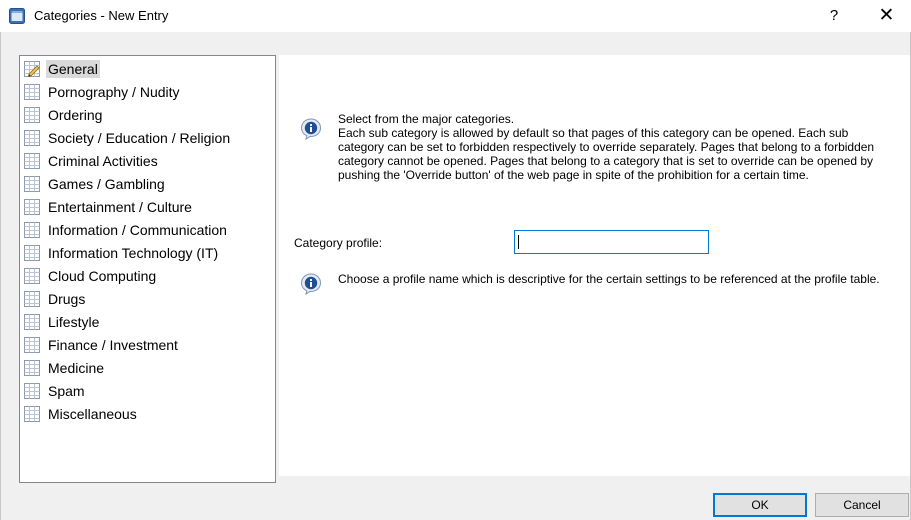 This screenshot has width=911, height=520. I want to click on tree-item-spam: Spam, so click(55, 391).